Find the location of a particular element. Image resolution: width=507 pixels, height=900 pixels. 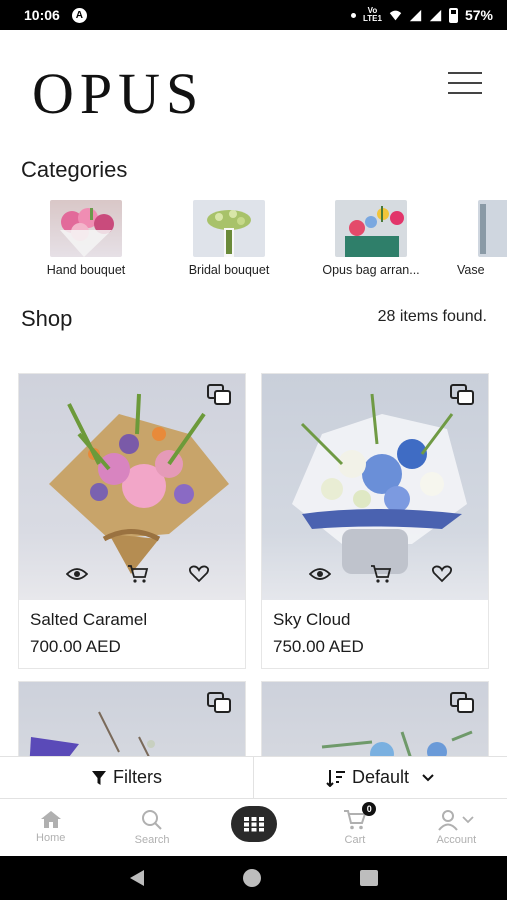

nav-account: Account is located at coordinates (456, 828).